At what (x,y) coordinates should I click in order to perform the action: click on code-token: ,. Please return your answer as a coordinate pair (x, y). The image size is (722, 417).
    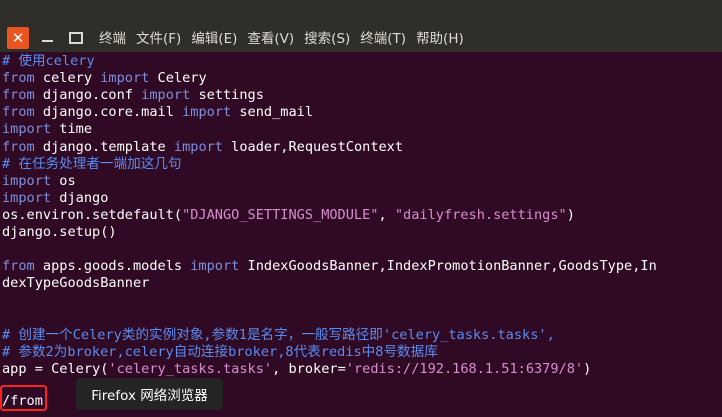
    Looking at the image, I should click on (386, 214).